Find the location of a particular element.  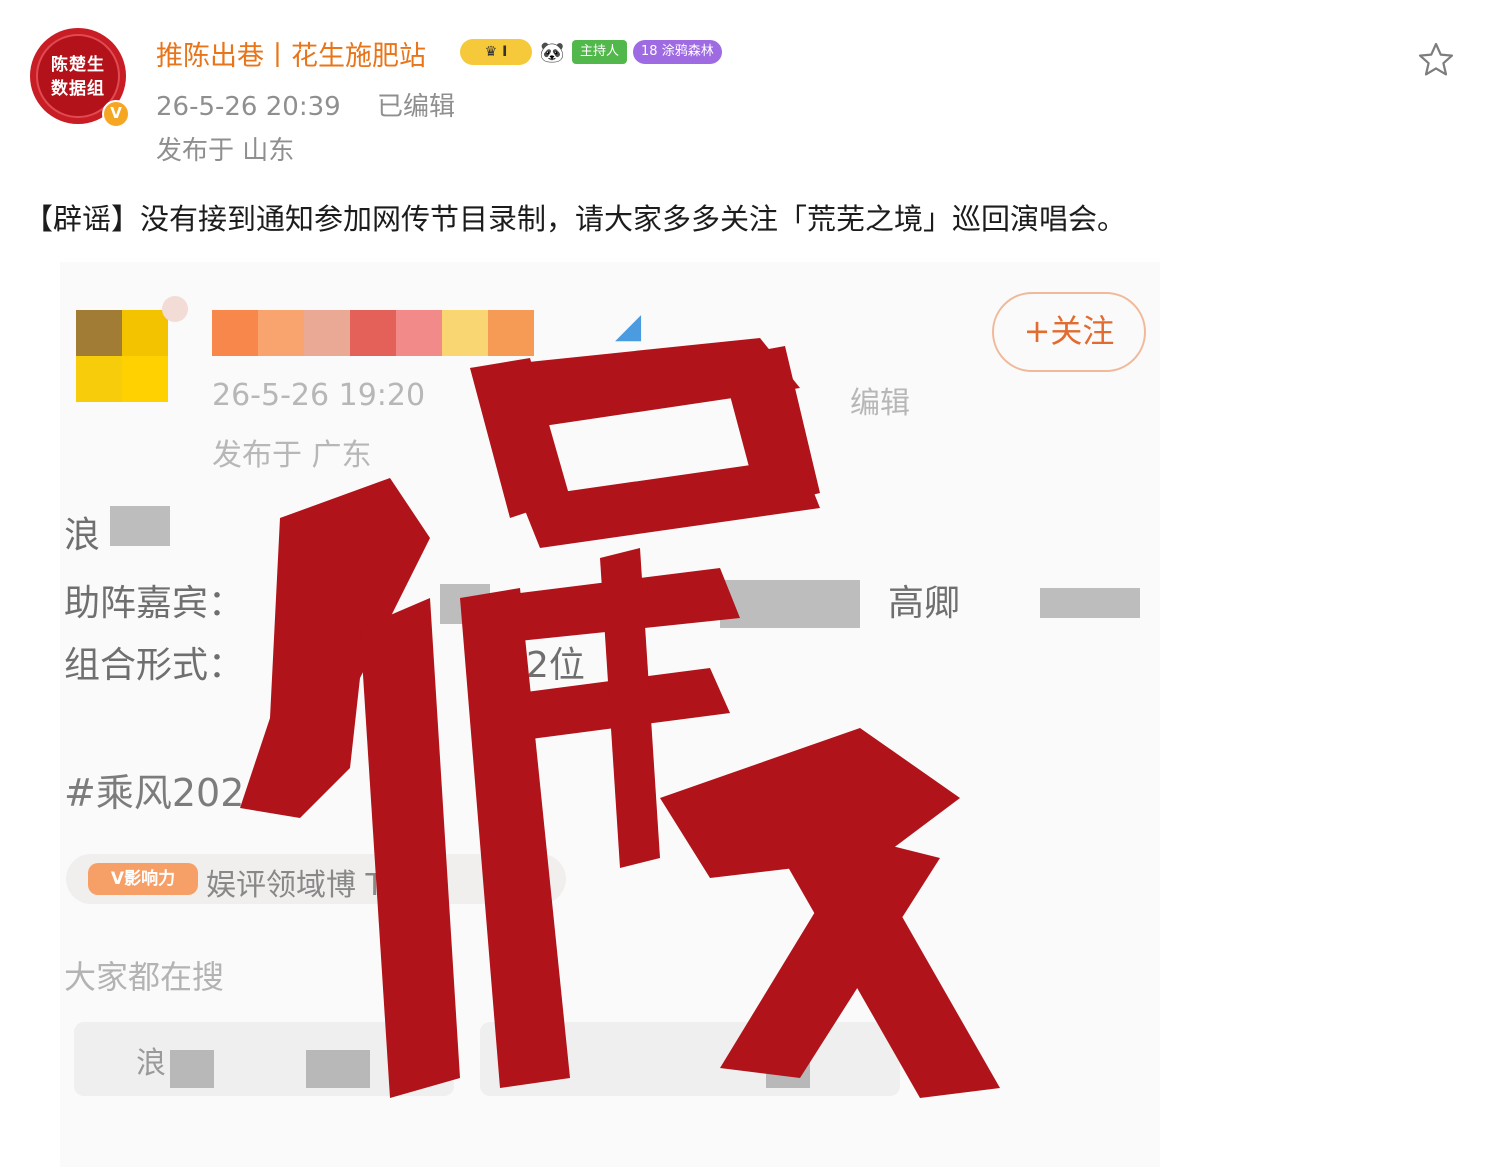

embedded-topic: #乘风202 is located at coordinates (154, 793).